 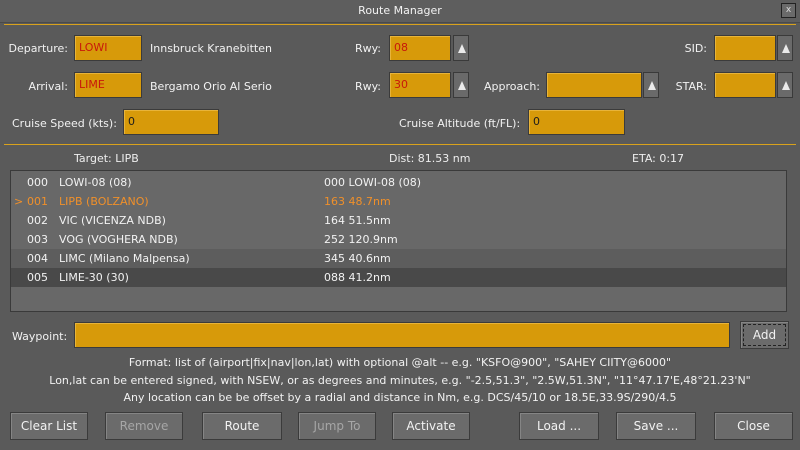 I want to click on departure-airport-name: Innsbruck Kranebitten, so click(x=211, y=48).